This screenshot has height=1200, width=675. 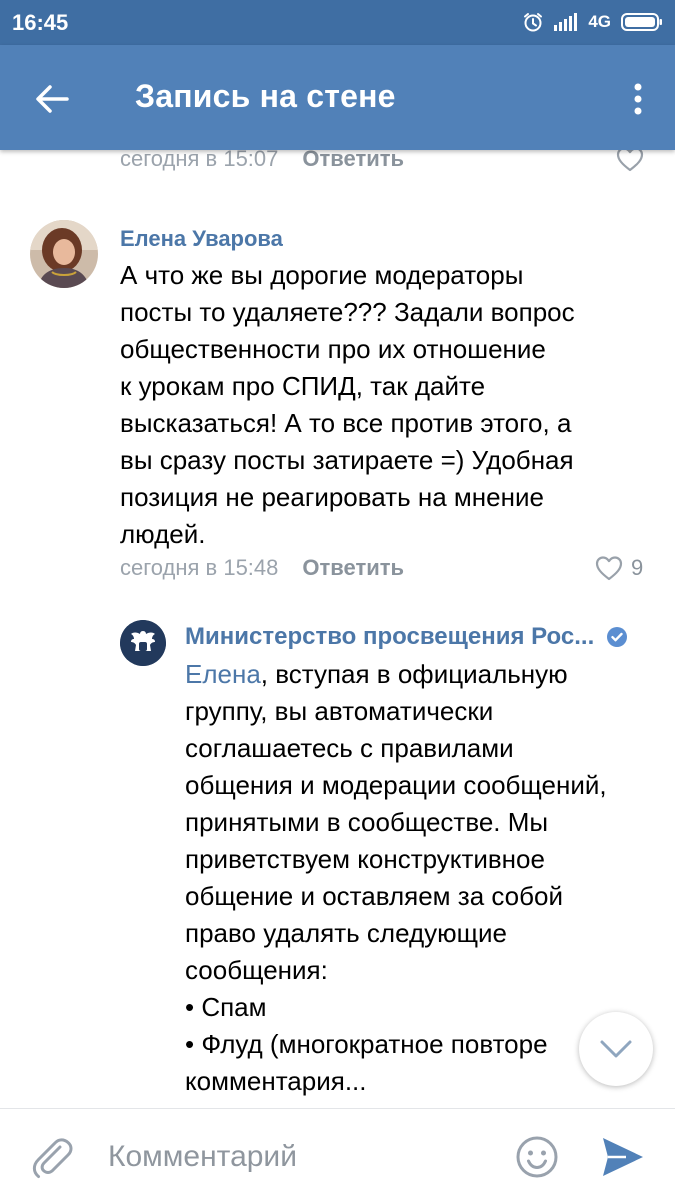 I want to click on comment-author-name: Елена Уварова, so click(x=201, y=239).